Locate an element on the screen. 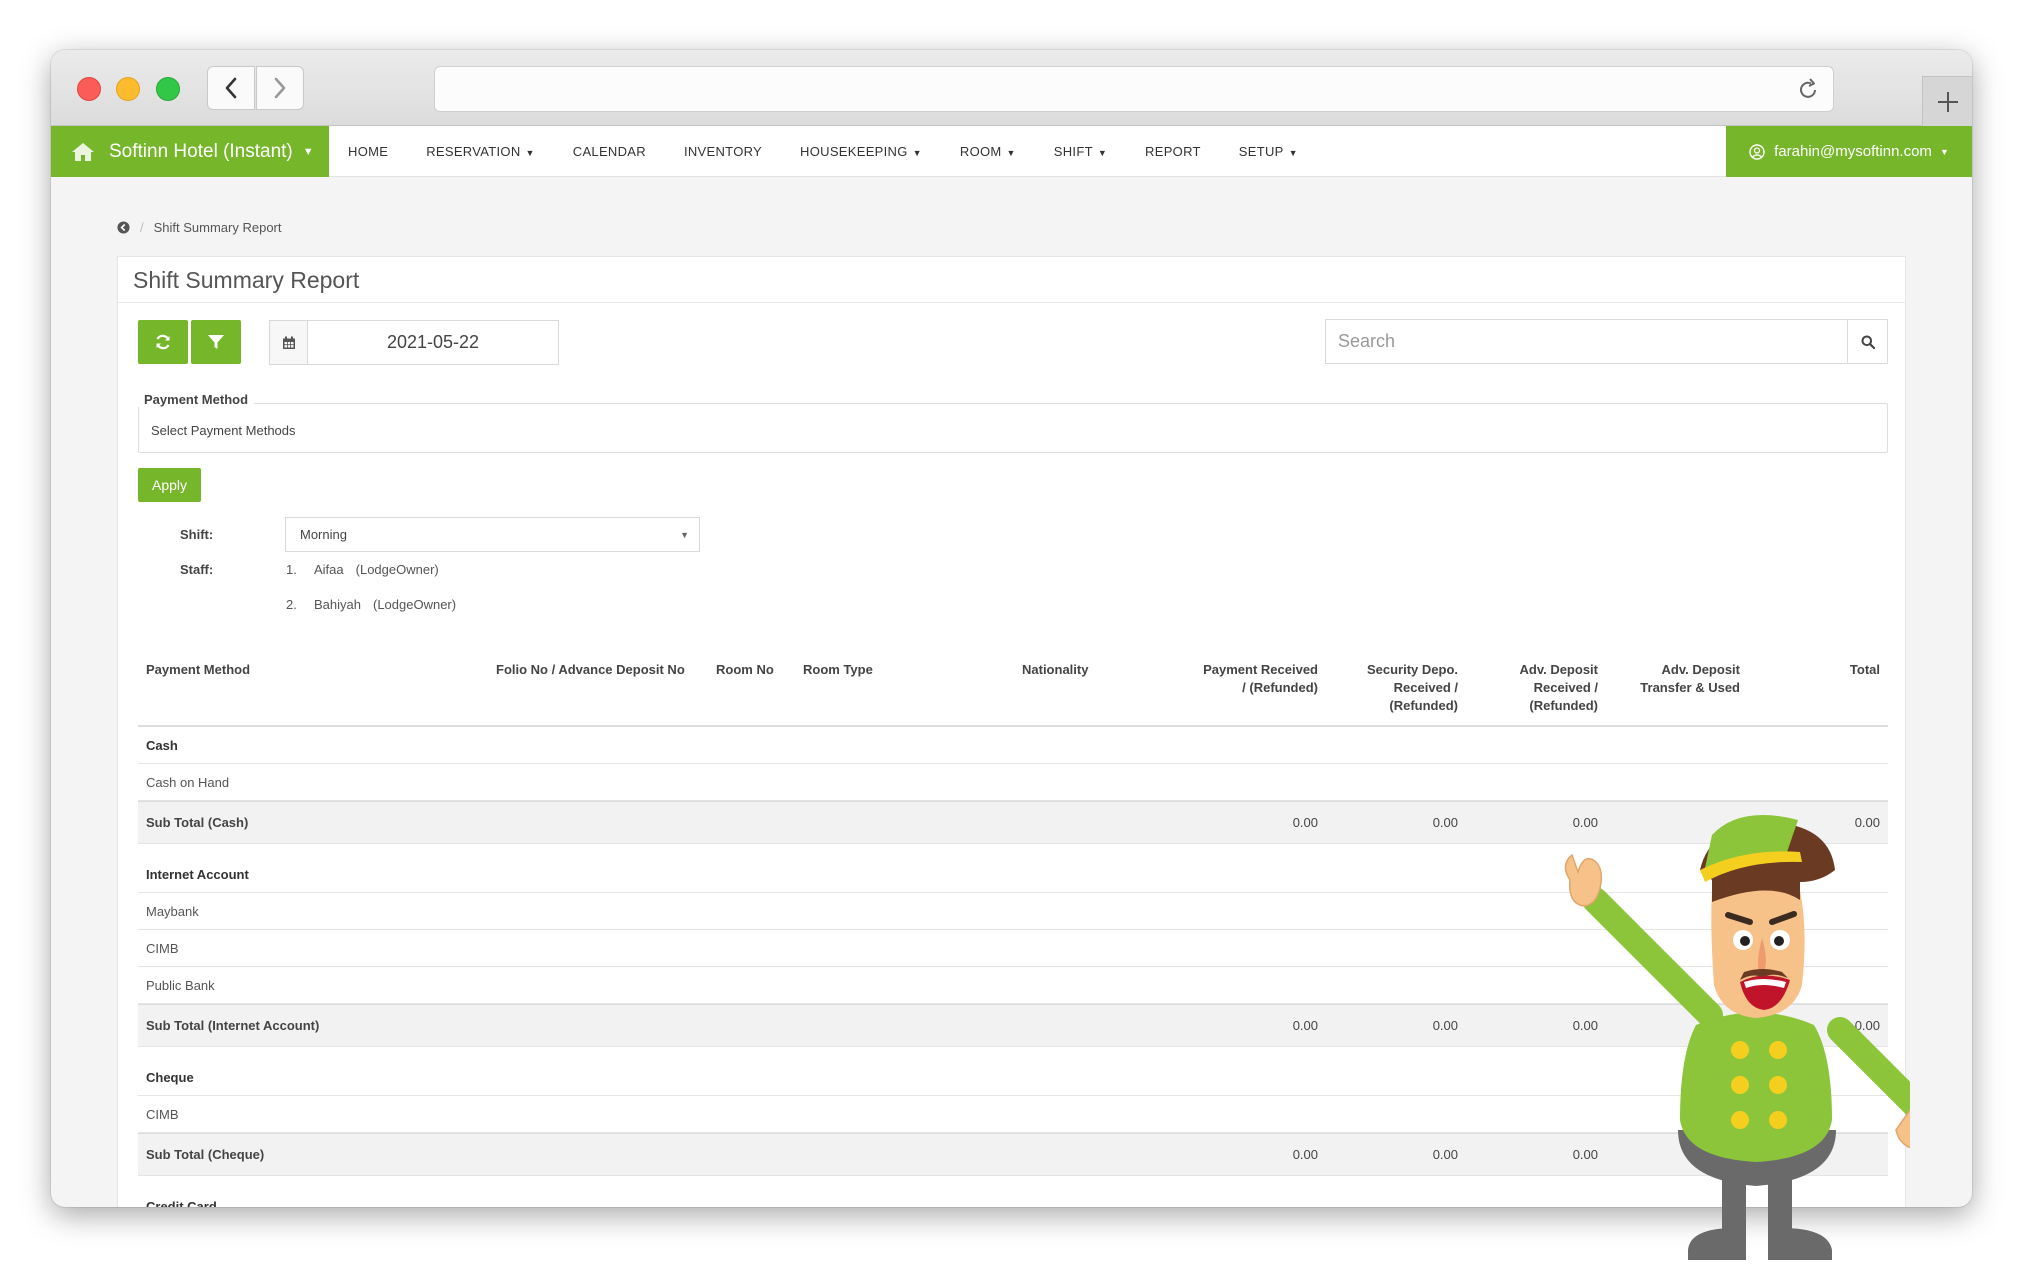 The image size is (2022, 1273). col-room-no: Room No is located at coordinates (745, 669).